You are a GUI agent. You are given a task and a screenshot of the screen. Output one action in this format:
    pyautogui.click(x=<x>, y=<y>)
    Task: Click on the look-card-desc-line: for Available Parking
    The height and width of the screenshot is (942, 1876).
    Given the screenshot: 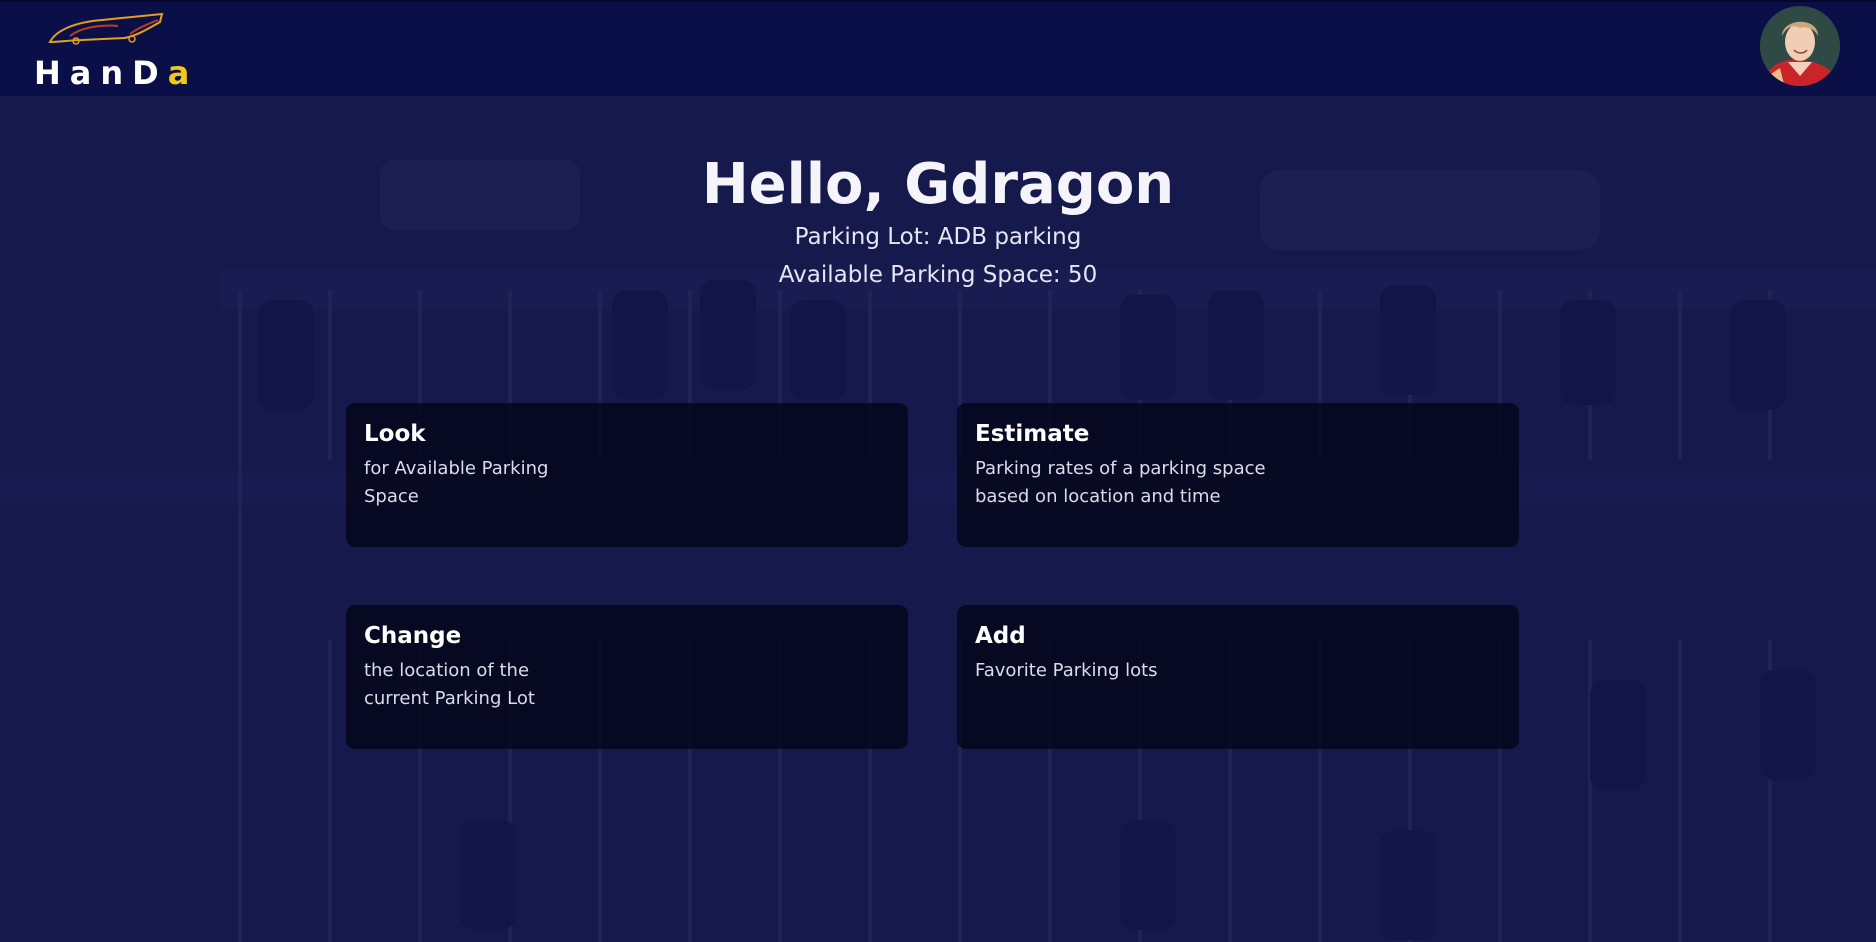 What is the action you would take?
    pyautogui.click(x=456, y=468)
    